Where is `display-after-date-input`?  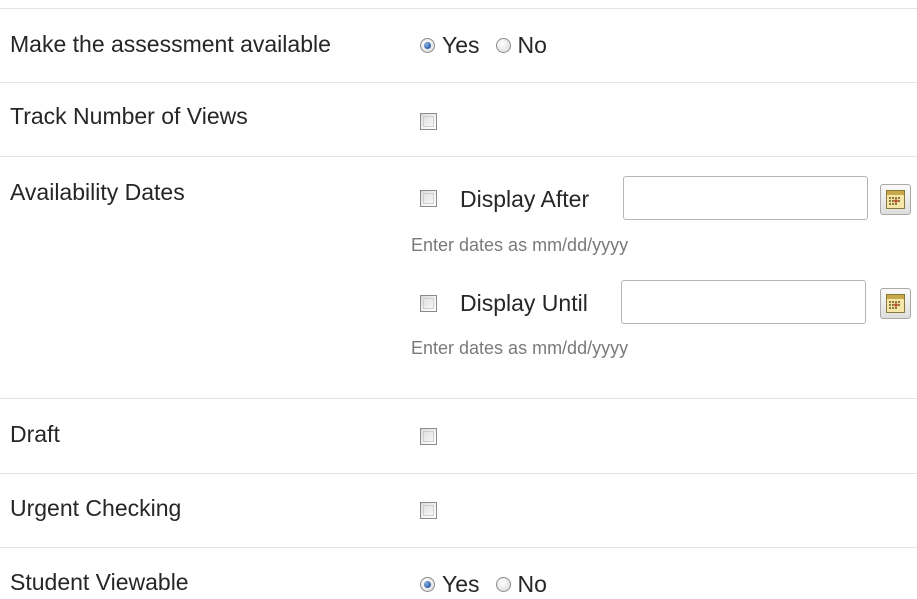 display-after-date-input is located at coordinates (745, 198).